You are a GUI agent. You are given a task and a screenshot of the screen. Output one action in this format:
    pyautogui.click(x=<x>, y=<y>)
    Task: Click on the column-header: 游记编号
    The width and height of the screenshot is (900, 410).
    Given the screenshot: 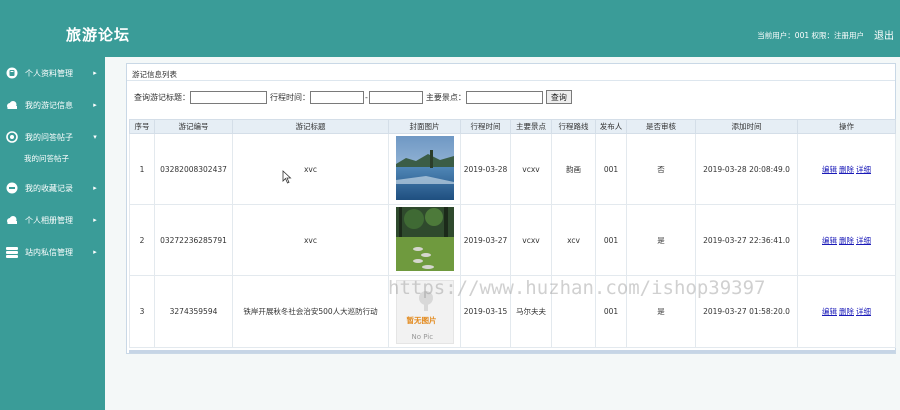 What is the action you would take?
    pyautogui.click(x=193, y=126)
    